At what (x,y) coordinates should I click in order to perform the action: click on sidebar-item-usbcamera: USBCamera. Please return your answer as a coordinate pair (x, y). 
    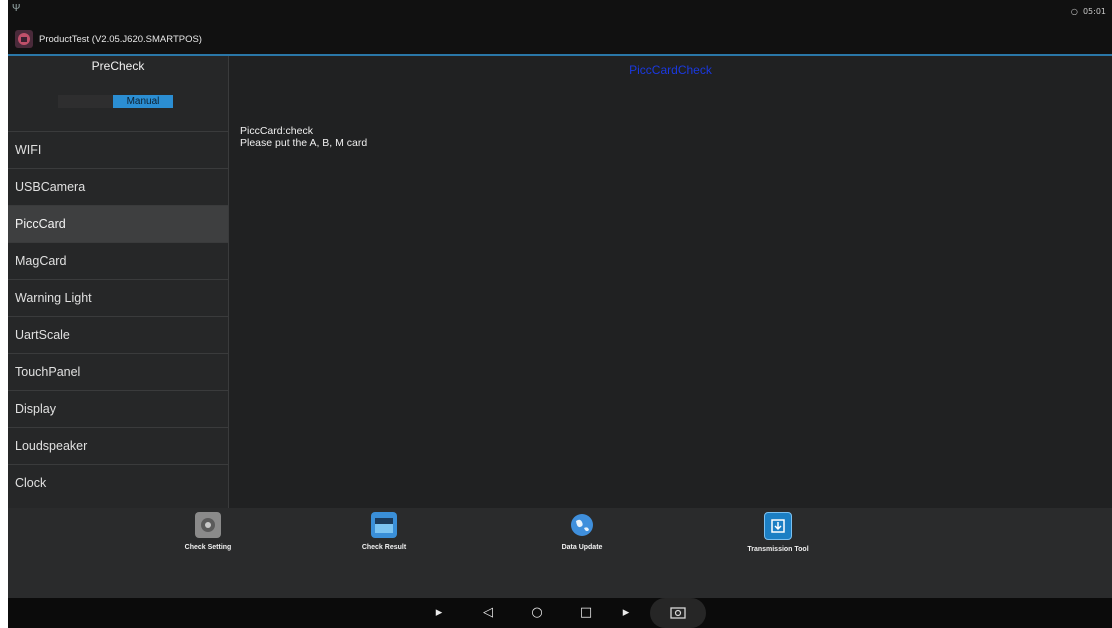
    Looking at the image, I should click on (118, 186).